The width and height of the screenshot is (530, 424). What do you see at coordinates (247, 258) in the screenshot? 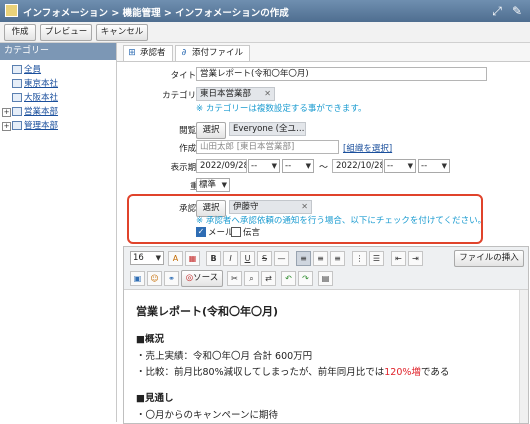
I see `underline-icon: U` at bounding box center [247, 258].